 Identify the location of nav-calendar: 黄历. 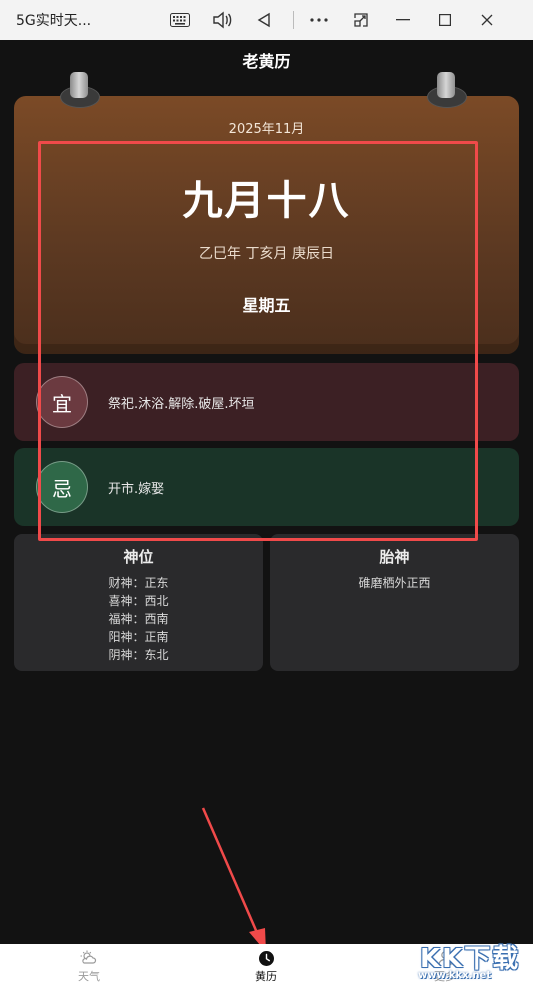
(266, 966).